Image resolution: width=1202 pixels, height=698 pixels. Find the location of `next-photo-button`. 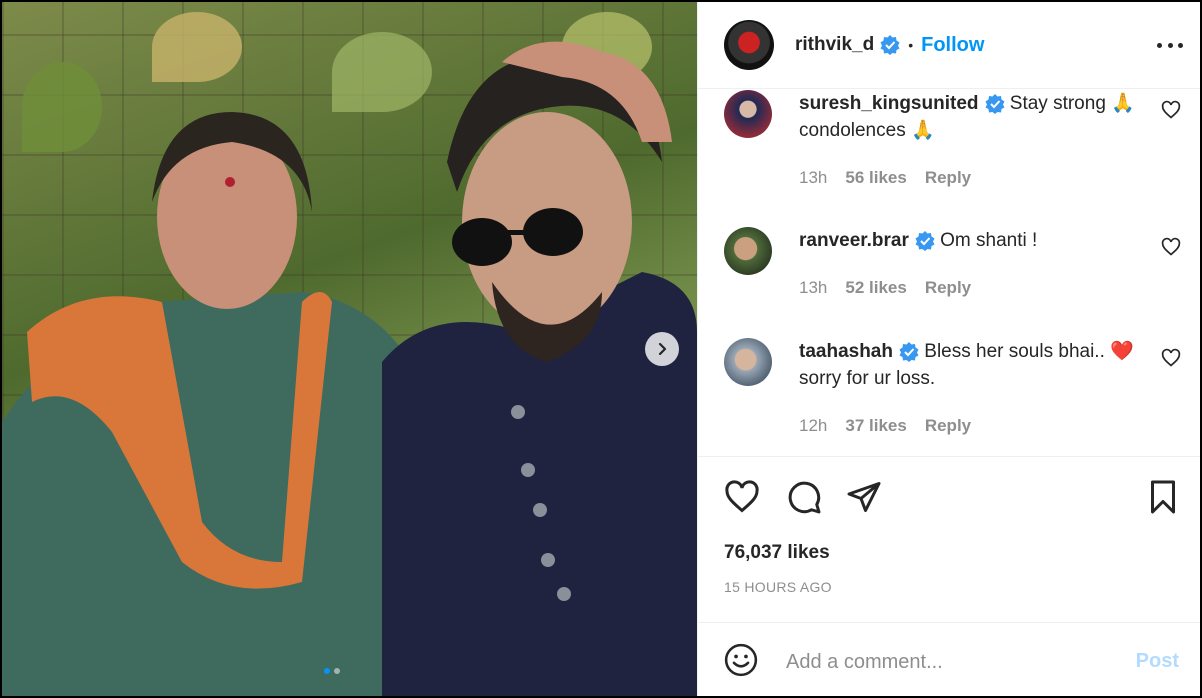

next-photo-button is located at coordinates (662, 349).